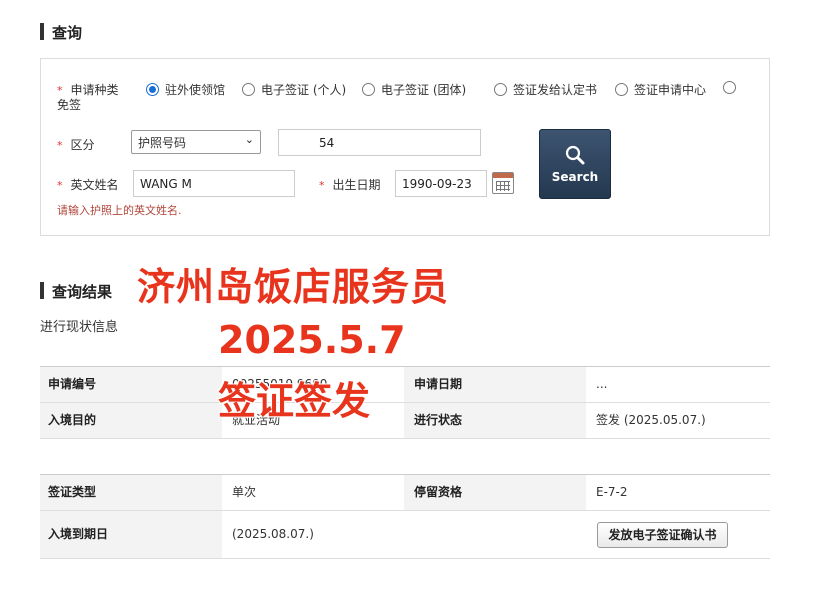 This screenshot has width=826, height=594. I want to click on radio-evisa-group-label: 电子签证 (团体), so click(424, 90).